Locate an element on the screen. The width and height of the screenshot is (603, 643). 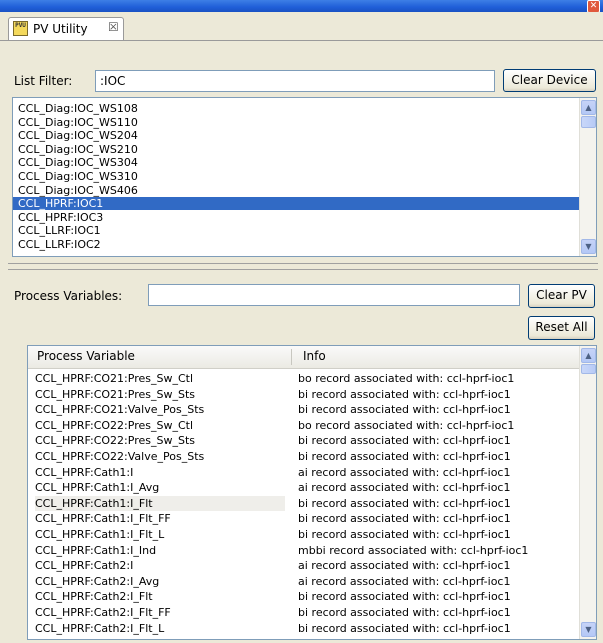
list-item: CCL_LLRF:IOC1 is located at coordinates (298, 230).